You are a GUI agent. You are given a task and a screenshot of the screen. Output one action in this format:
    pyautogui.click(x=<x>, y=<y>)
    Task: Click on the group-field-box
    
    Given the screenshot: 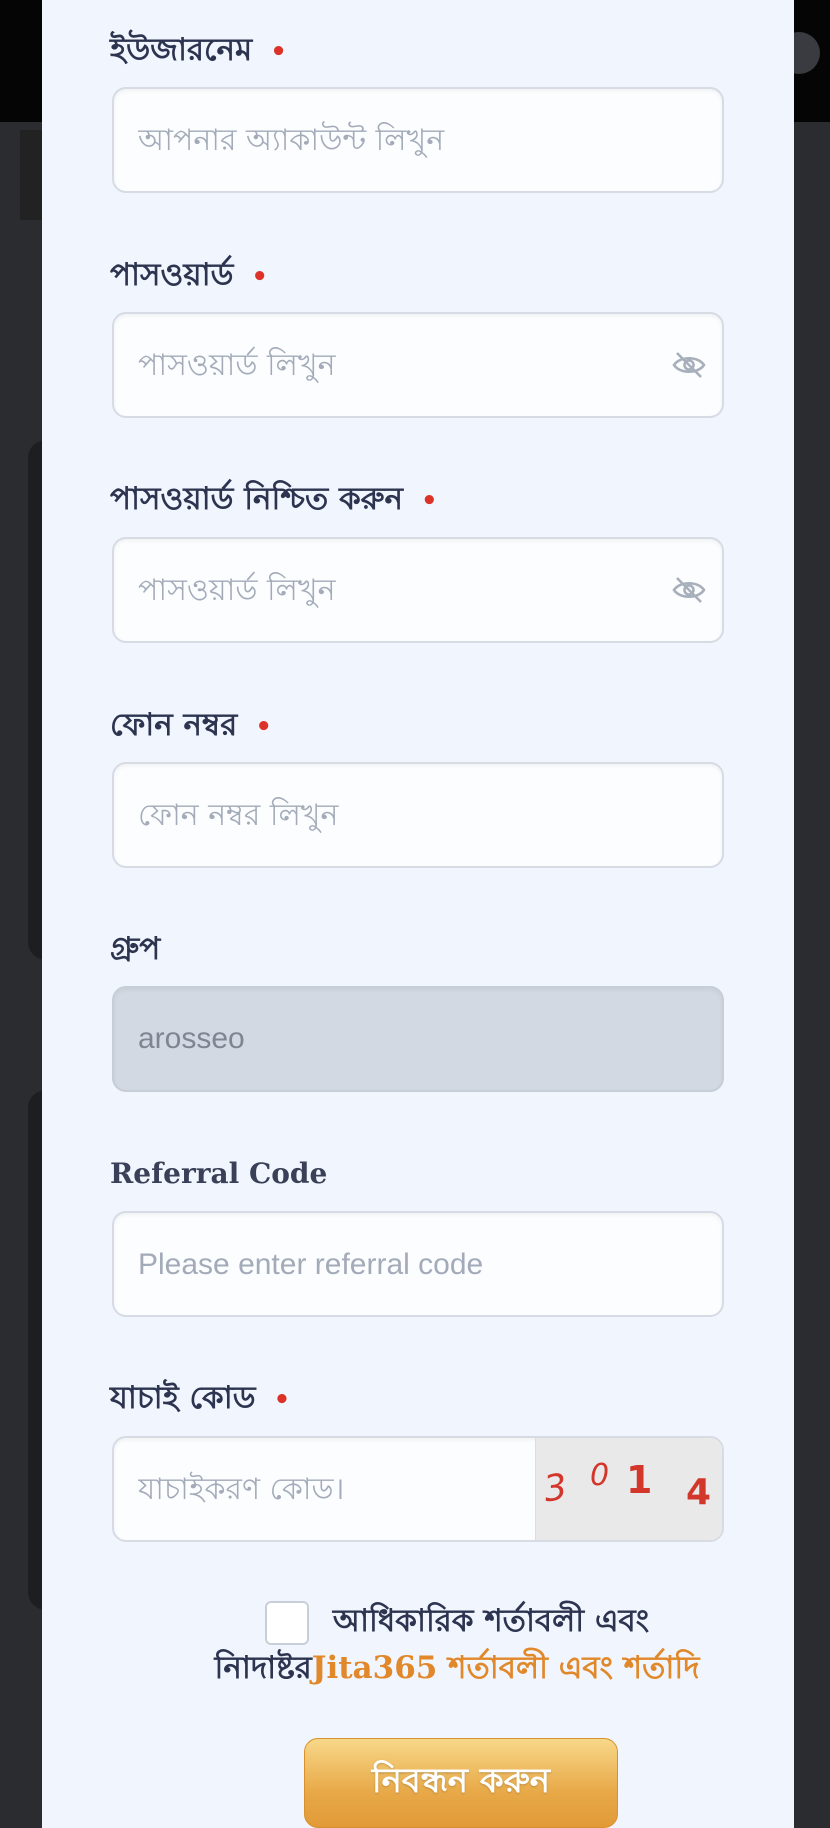 What is the action you would take?
    pyautogui.click(x=418, y=1039)
    